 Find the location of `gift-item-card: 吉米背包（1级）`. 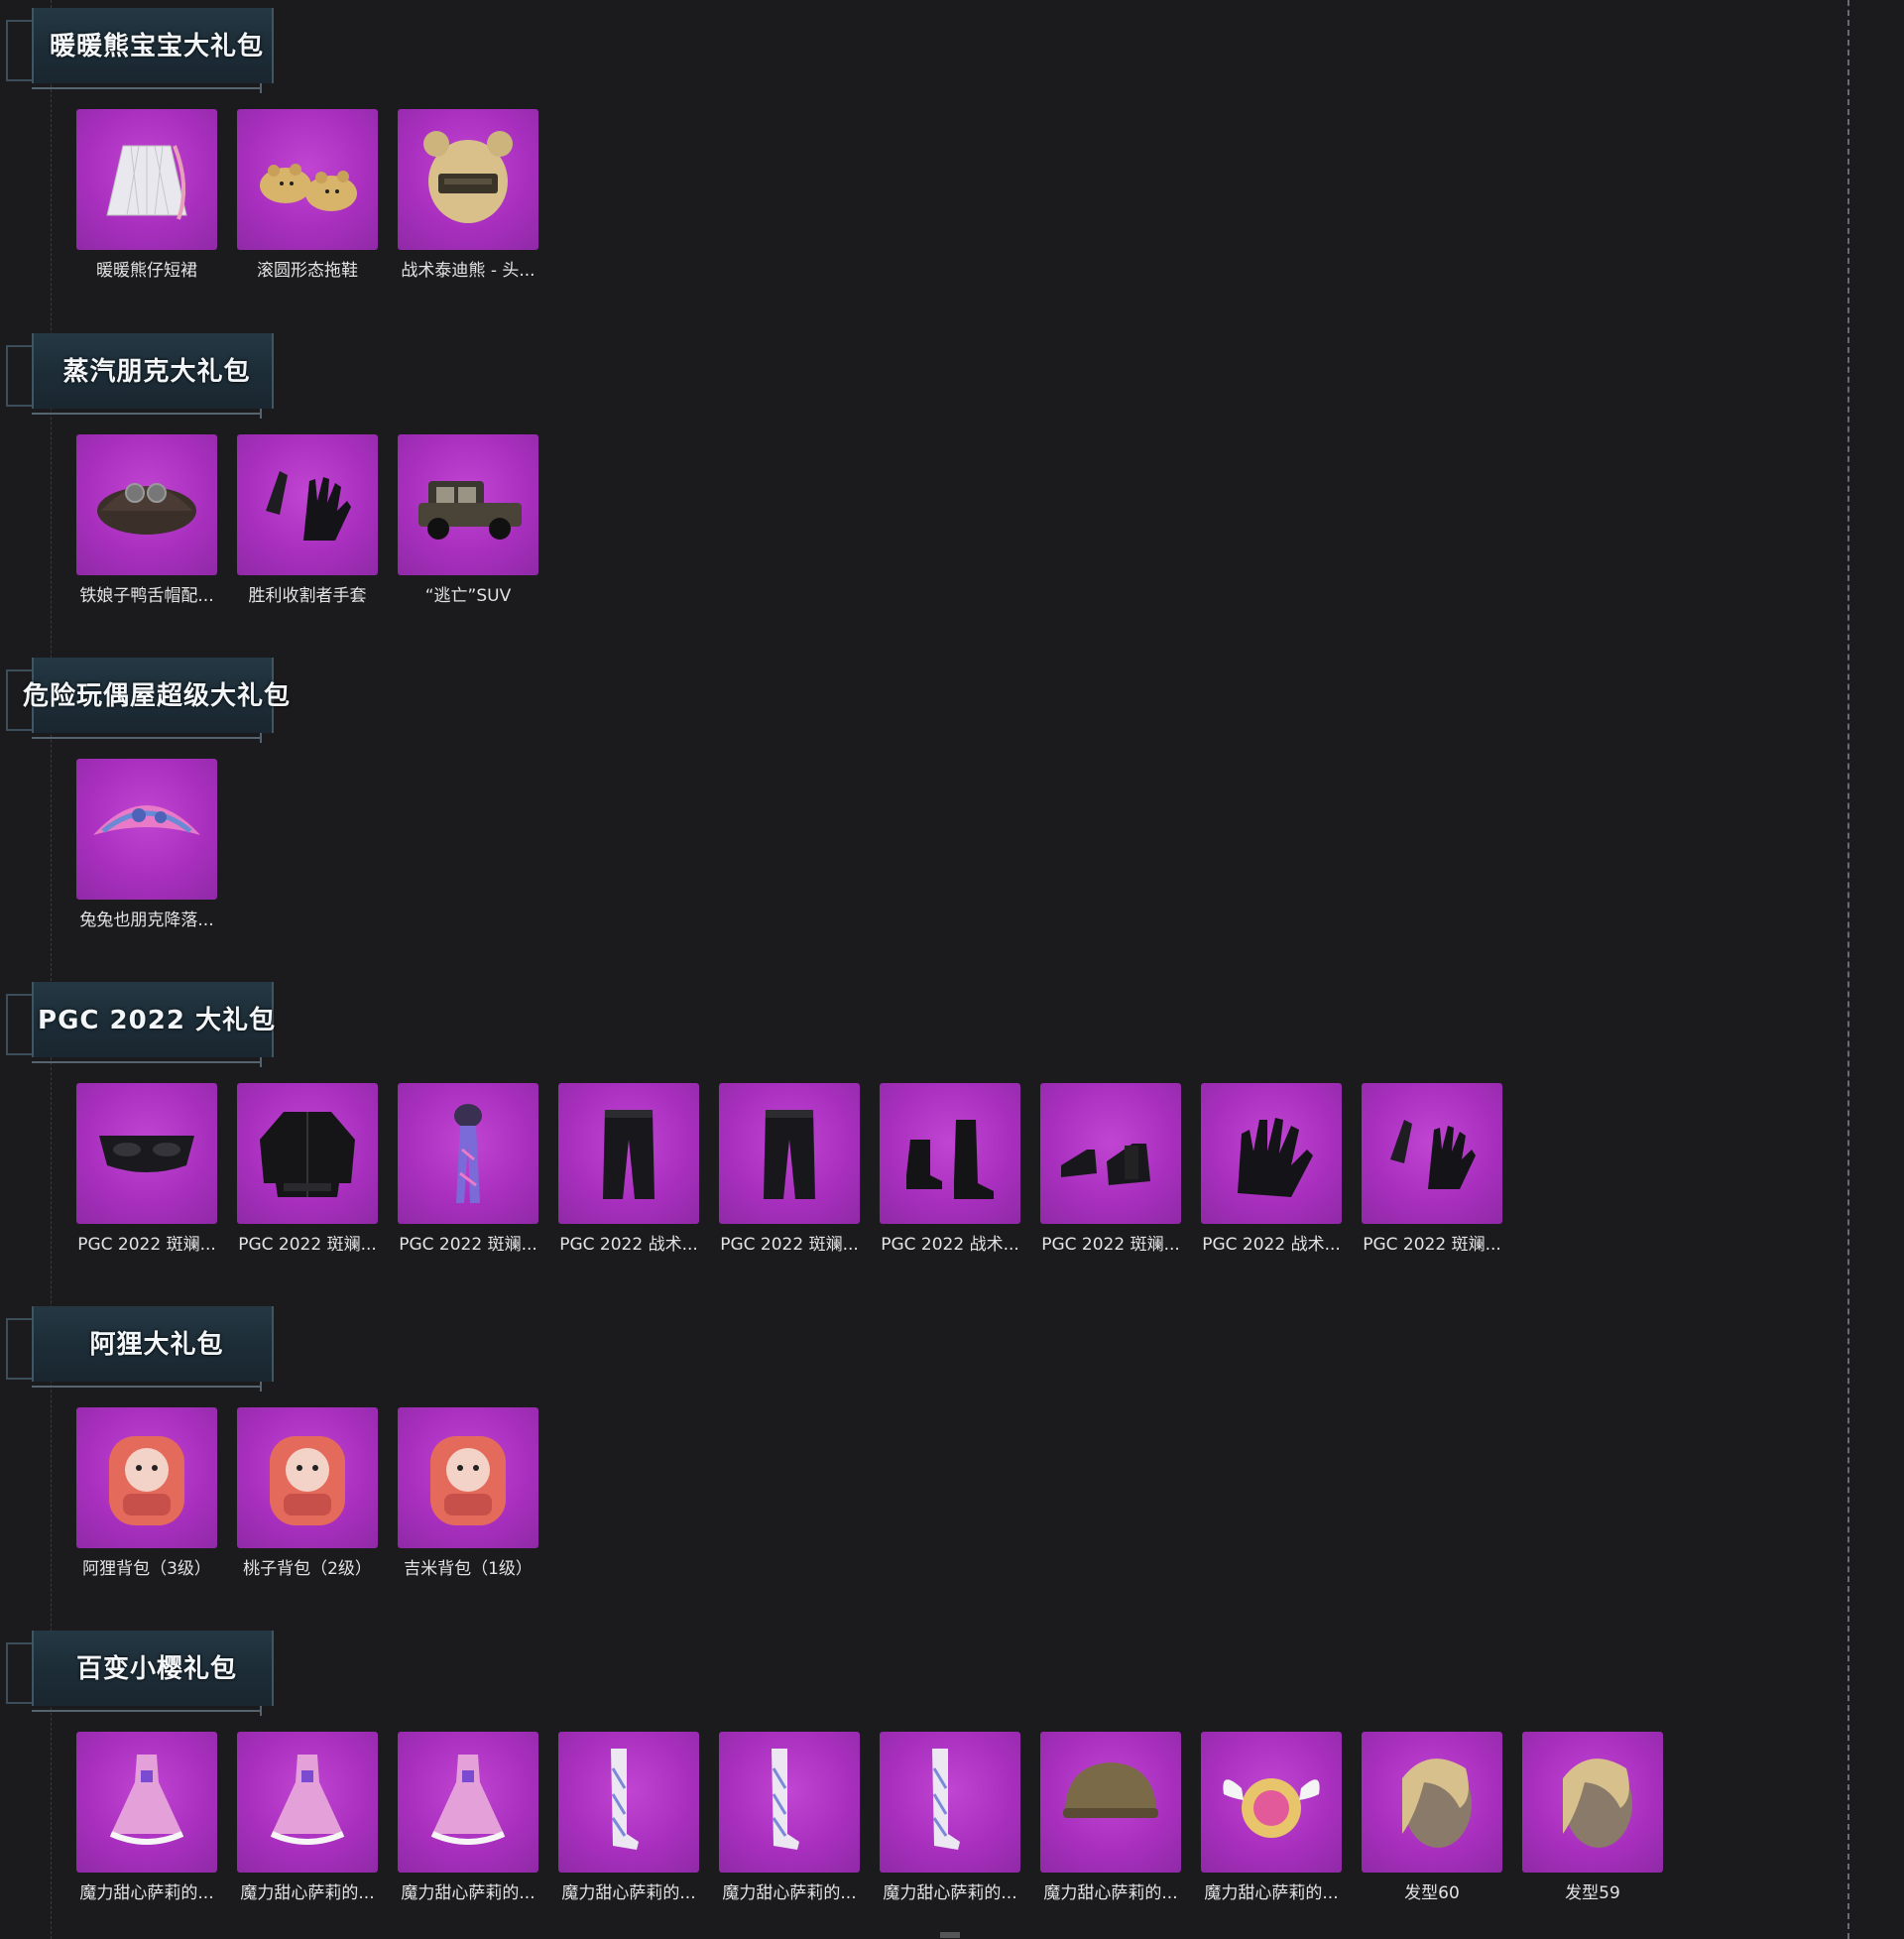

gift-item-card: 吉米背包（1级） is located at coordinates (468, 1496).